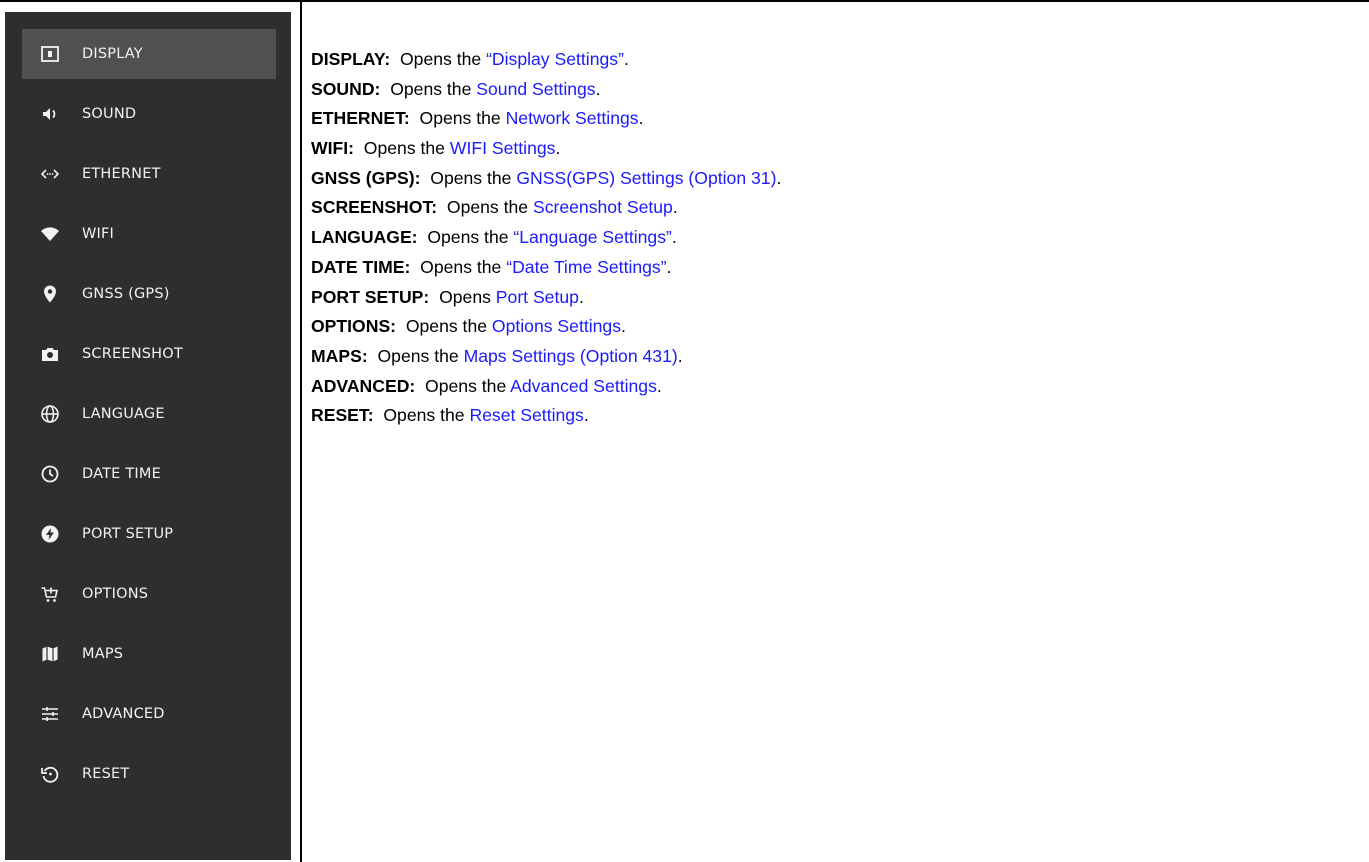  What do you see at coordinates (364, 237) in the screenshot?
I see `desc-term: LANGUAGE:` at bounding box center [364, 237].